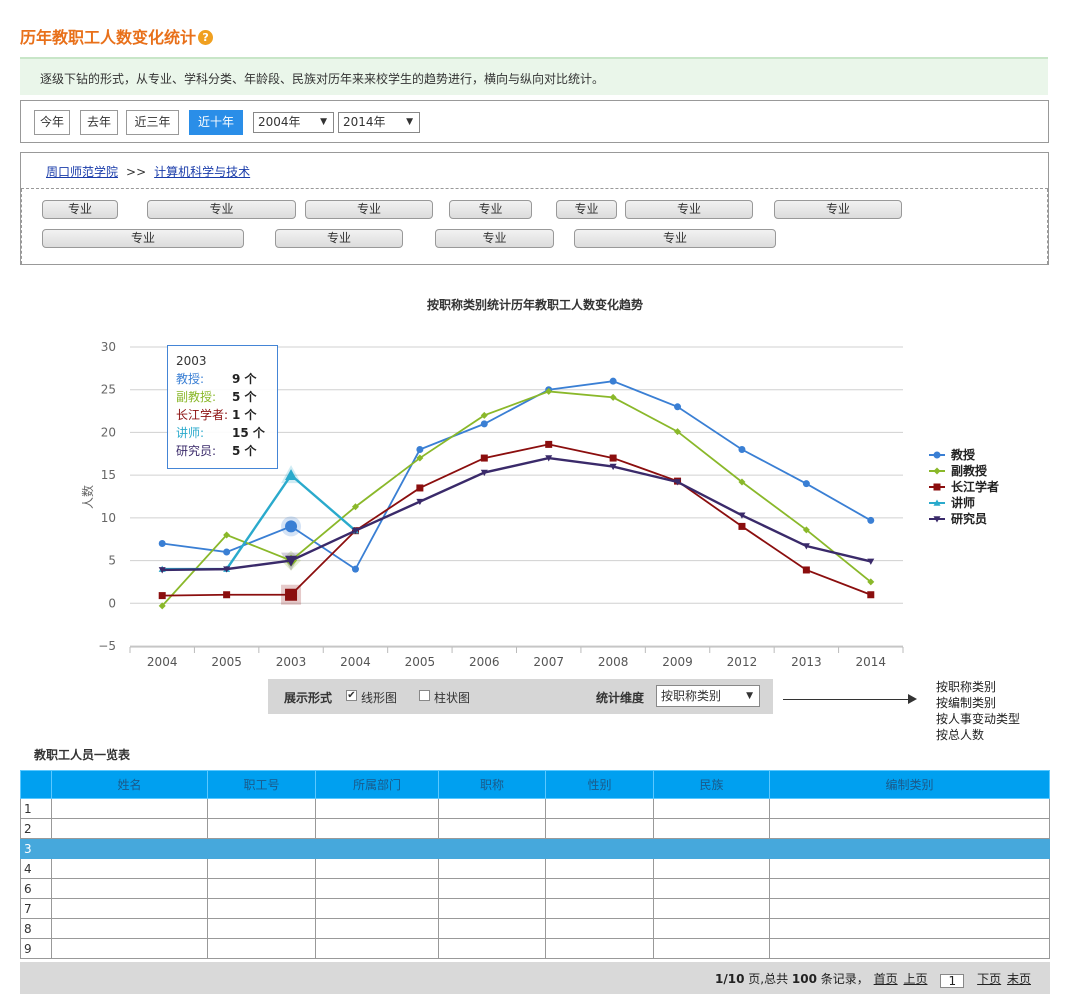 The image size is (1085, 996). What do you see at coordinates (978, 719) in the screenshot?
I see `dimension-option: 按人事变动类型` at bounding box center [978, 719].